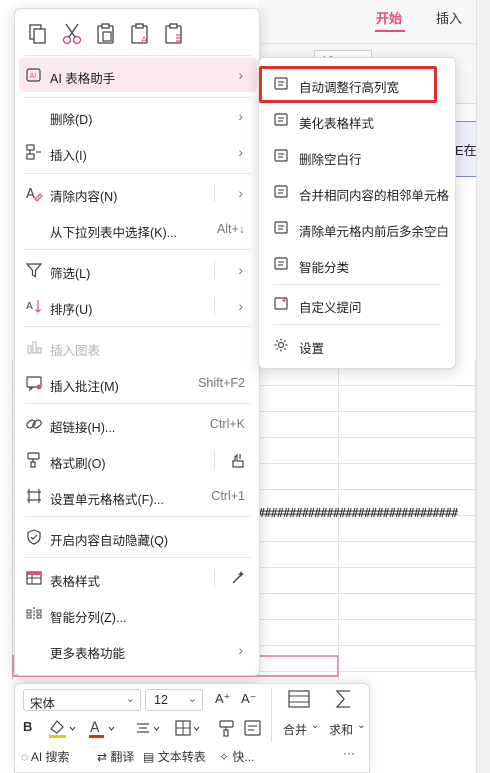  What do you see at coordinates (34, 270) in the screenshot?
I see `filter-icon` at bounding box center [34, 270].